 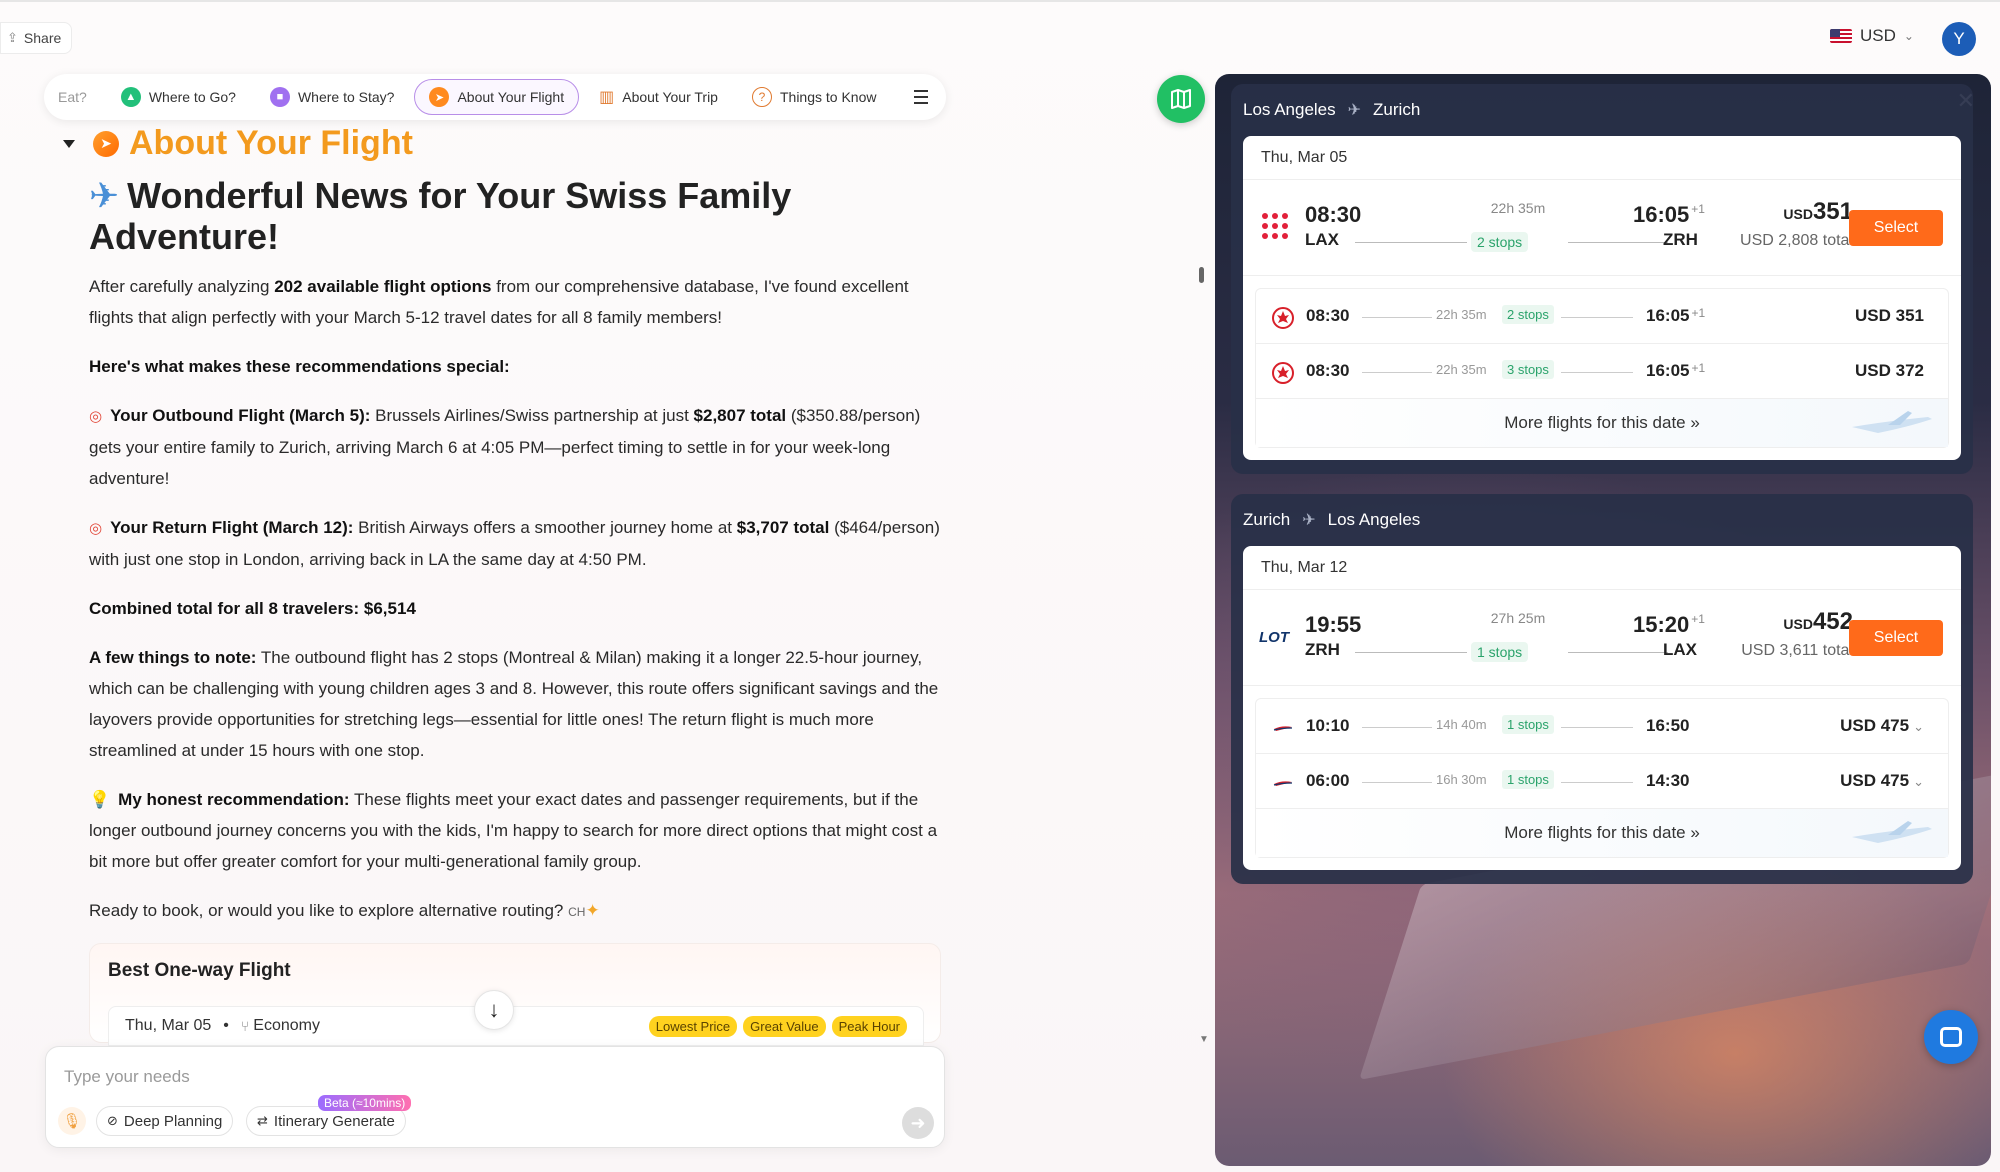 I want to click on alt-arrival-time: 14:30, so click(x=1668, y=780).